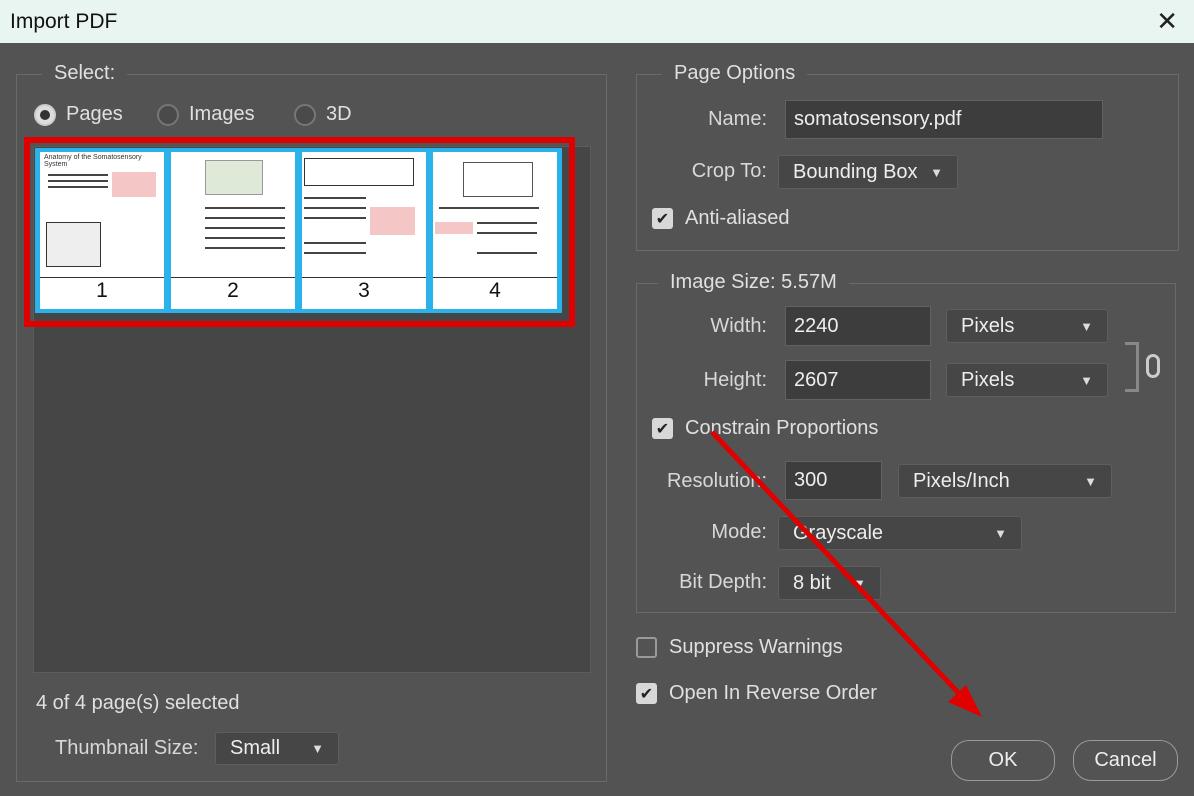 This screenshot has width=1194, height=796. Describe the element at coordinates (739, 532) in the screenshot. I see `mode-label: Mode:` at that location.